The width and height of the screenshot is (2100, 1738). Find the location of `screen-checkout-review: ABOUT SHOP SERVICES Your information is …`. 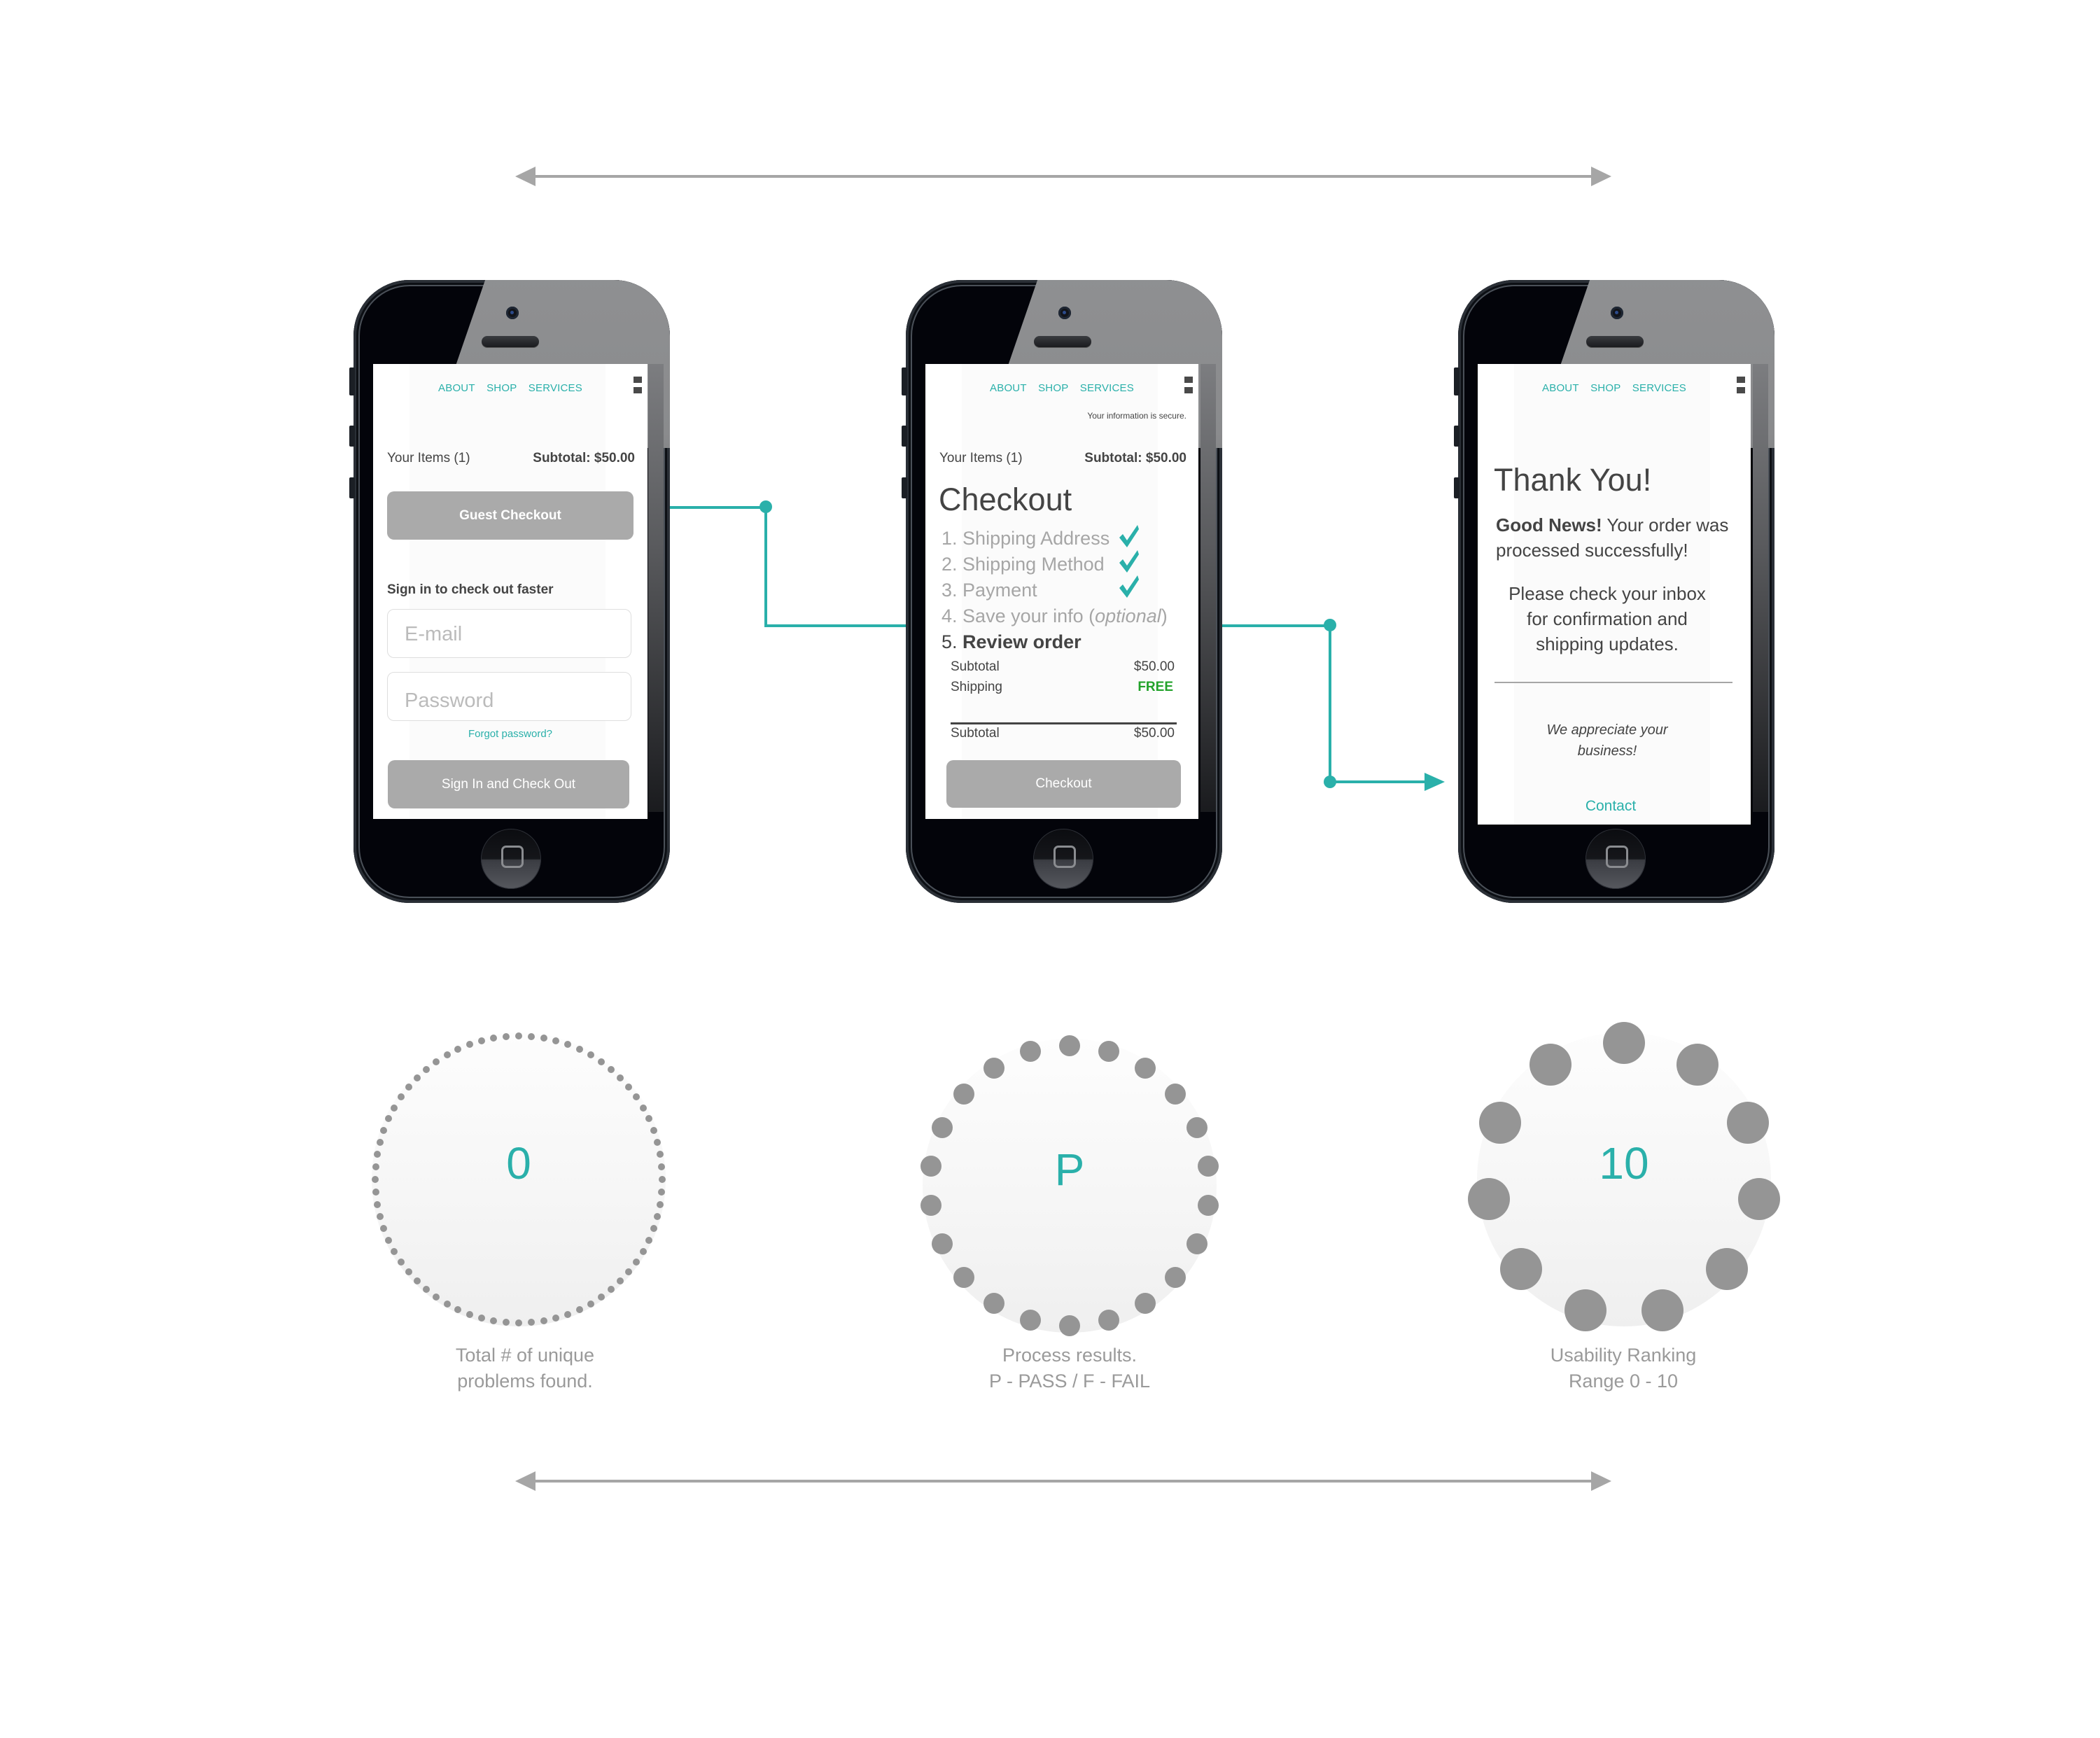

screen-checkout-review: ABOUT SHOP SERVICES Your information is … is located at coordinates (1061, 591).